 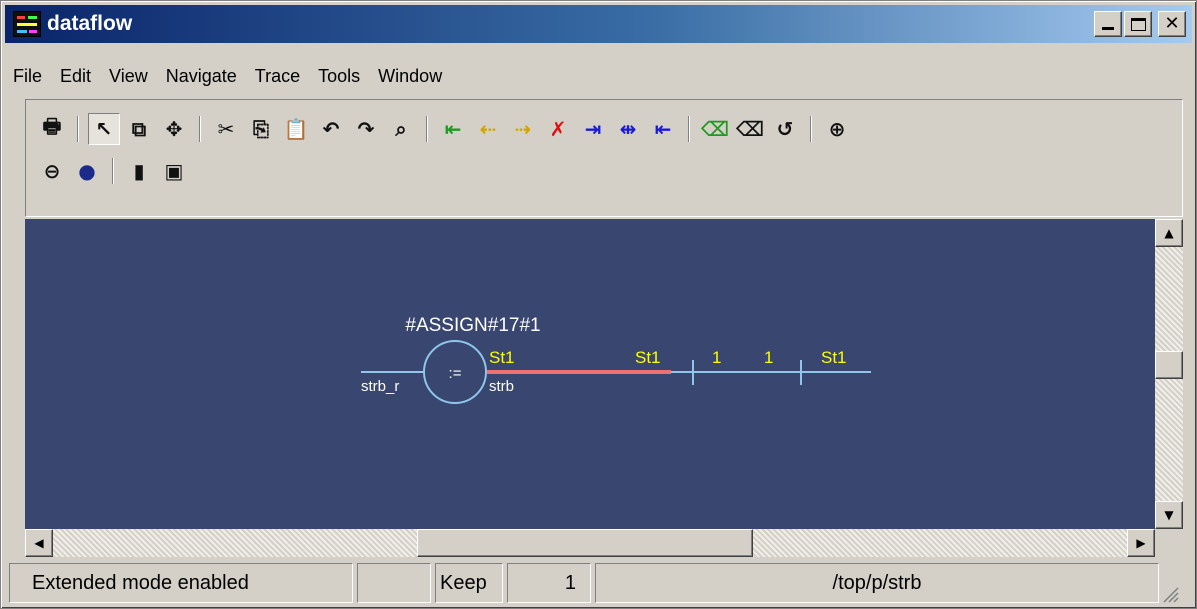 I want to click on status-path: /top/p/strb, so click(x=877, y=583).